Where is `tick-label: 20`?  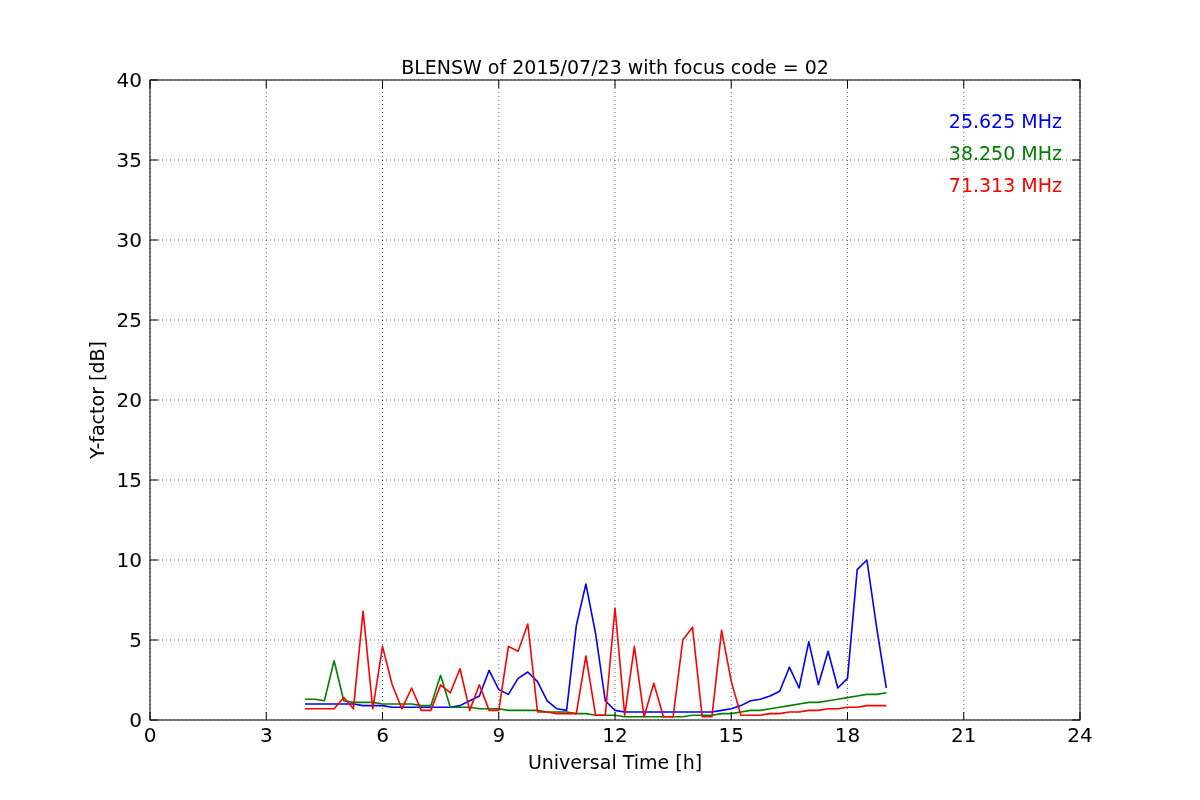
tick-label: 20 is located at coordinates (129, 400).